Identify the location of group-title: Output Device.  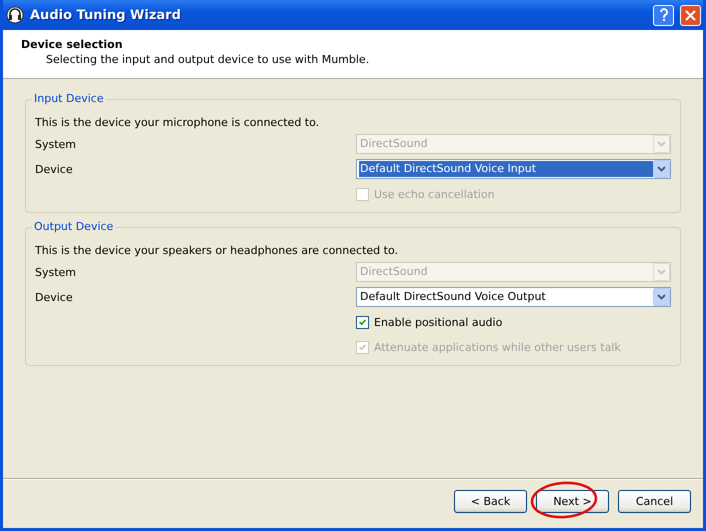
(74, 226).